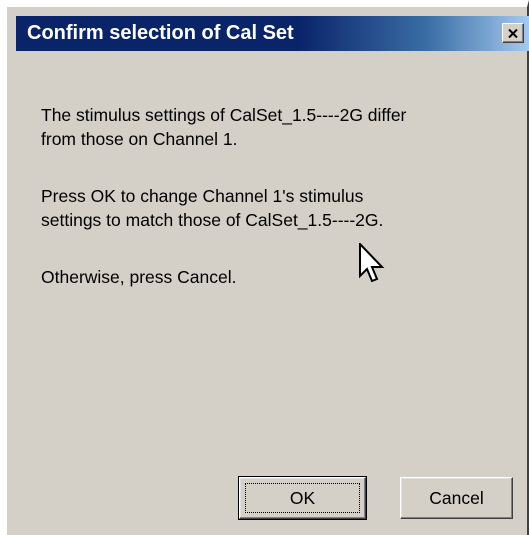 The image size is (529, 535). I want to click on cancel-button-label: Cancel, so click(456, 497).